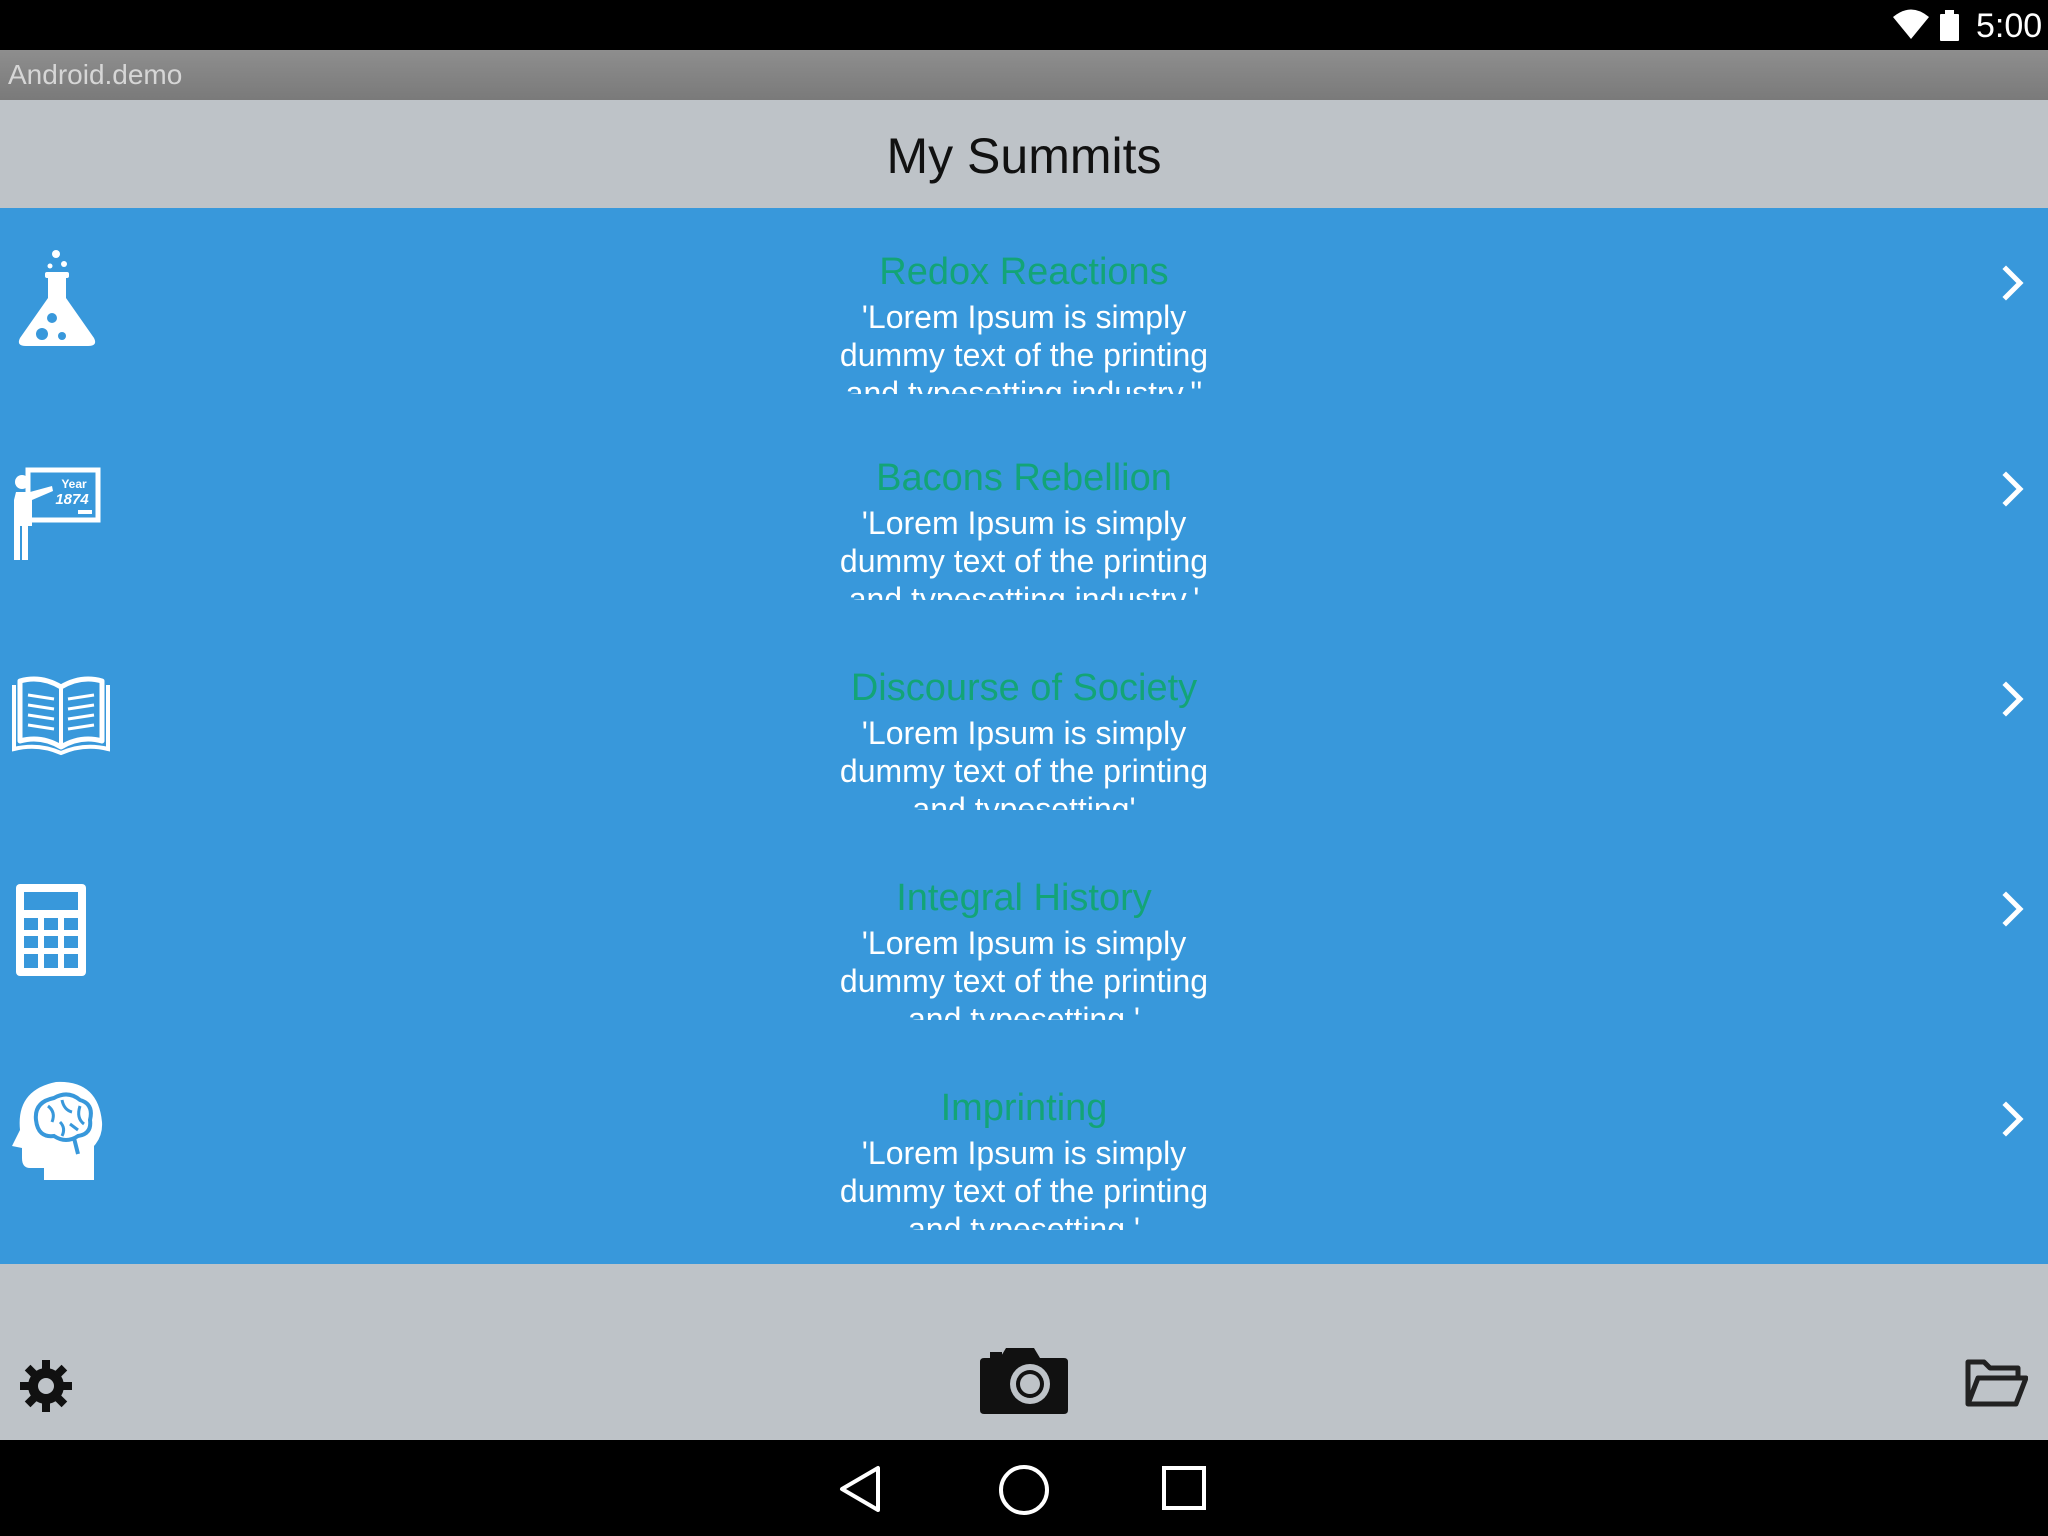 The height and width of the screenshot is (1536, 2048). What do you see at coordinates (1911, 24) in the screenshot?
I see `wifi-icon` at bounding box center [1911, 24].